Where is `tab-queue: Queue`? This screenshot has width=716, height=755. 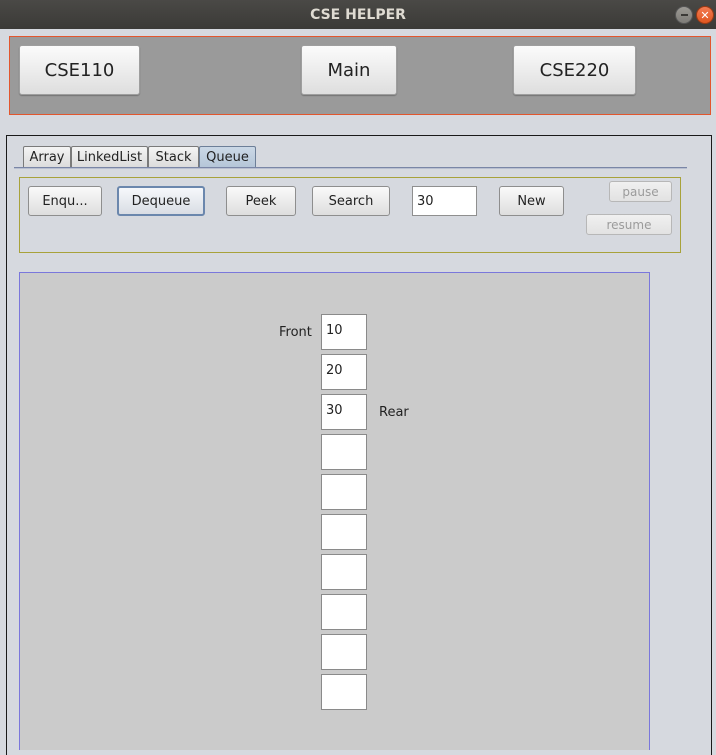 tab-queue: Queue is located at coordinates (227, 156).